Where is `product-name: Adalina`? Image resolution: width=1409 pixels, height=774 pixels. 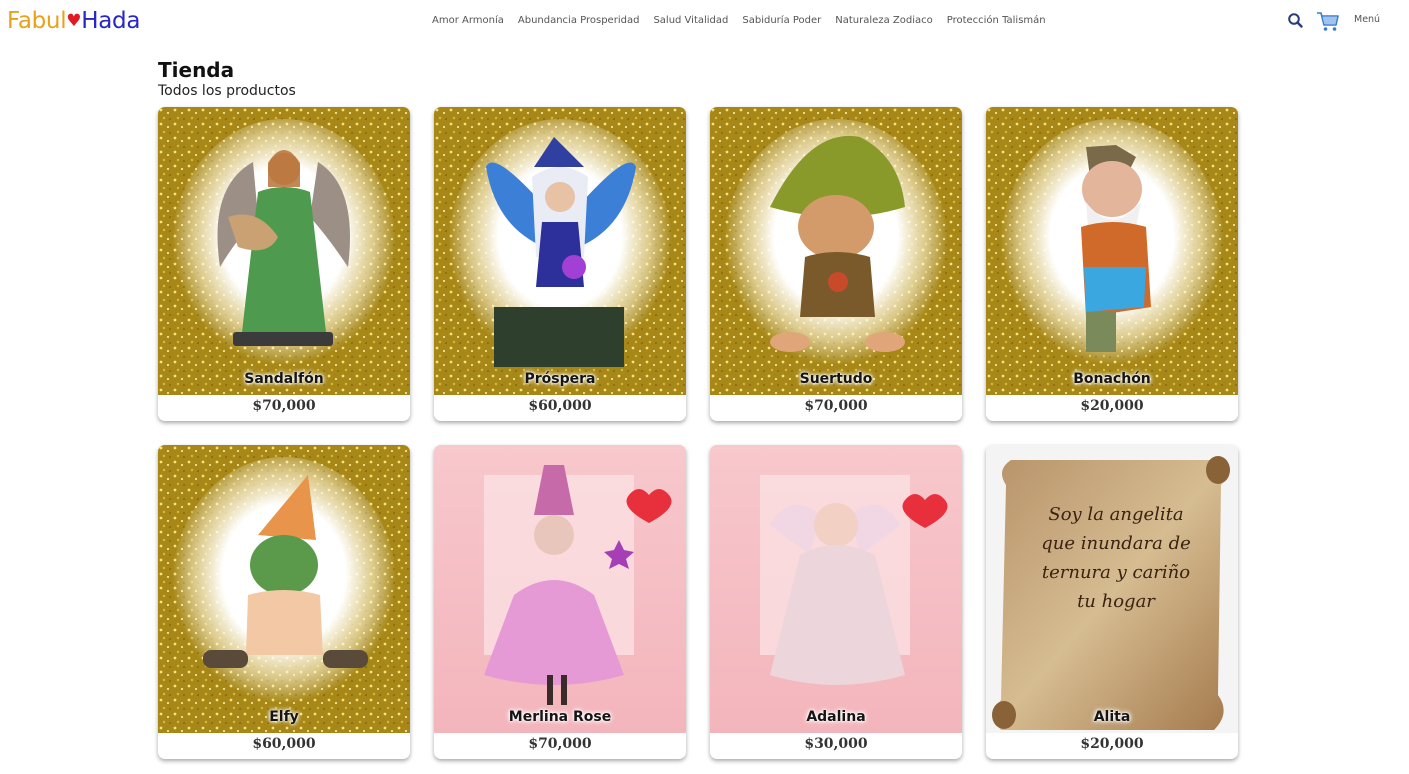
product-name: Adalina is located at coordinates (836, 717).